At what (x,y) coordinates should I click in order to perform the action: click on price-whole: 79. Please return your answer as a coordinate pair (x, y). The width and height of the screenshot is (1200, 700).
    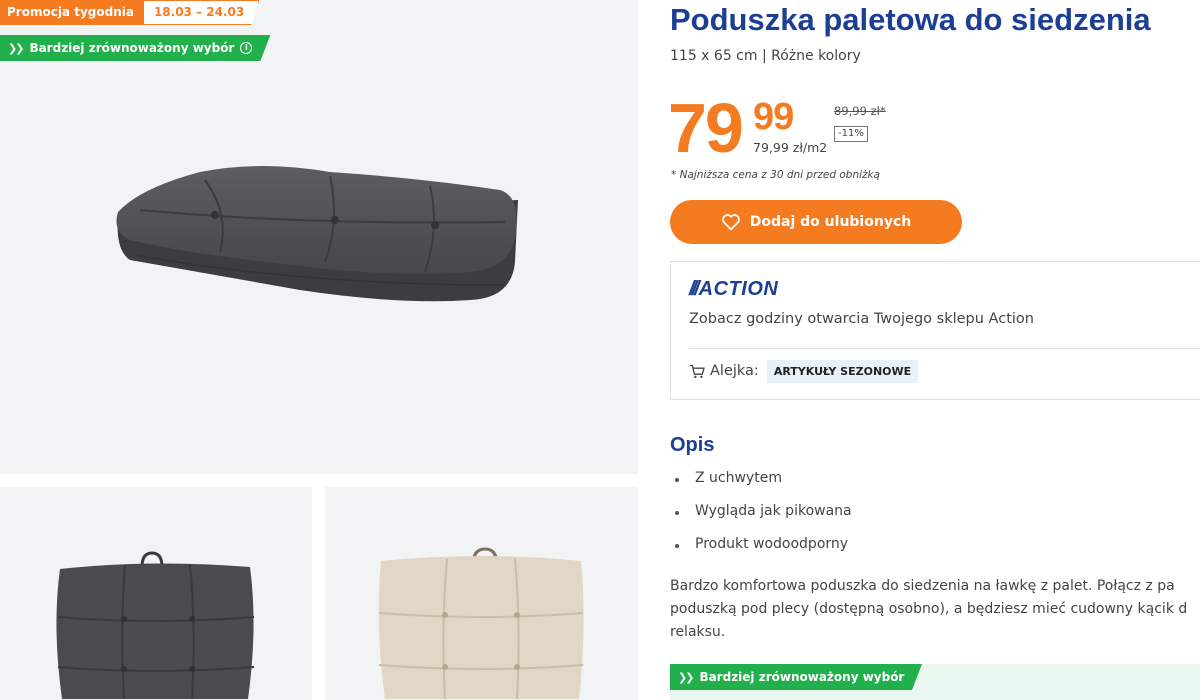
    Looking at the image, I should click on (706, 128).